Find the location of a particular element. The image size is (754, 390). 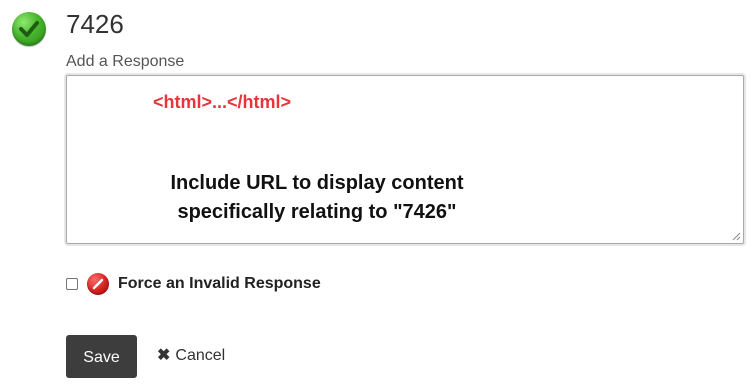

response-help-line-1: Include URL to display content is located at coordinates (317, 183).